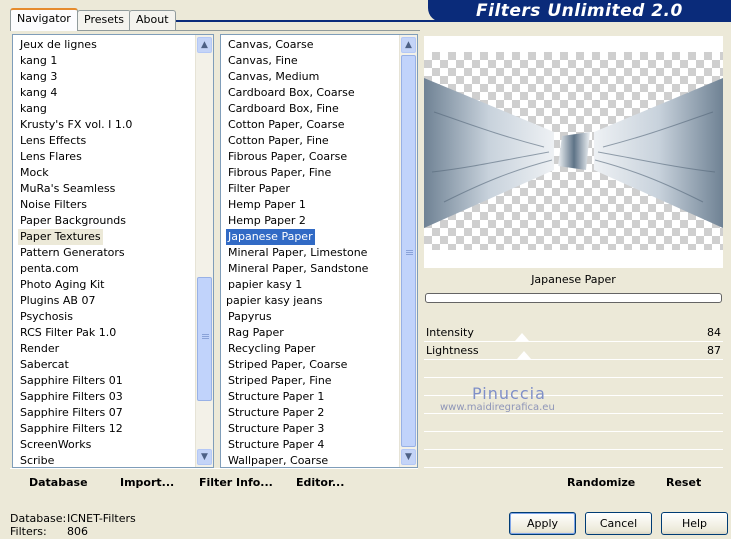  Describe the element at coordinates (68, 333) in the screenshot. I see `category-list-item: RCS Filter Pak 1.0` at that location.